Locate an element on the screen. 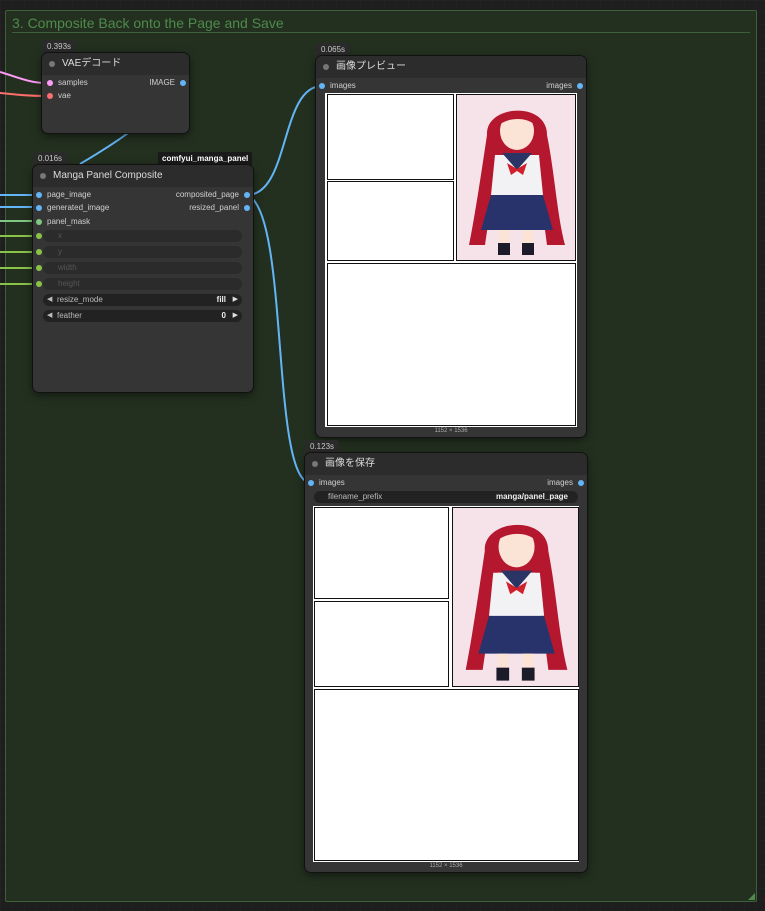  vae-decode-timing: 0.393s is located at coordinates (59, 46).